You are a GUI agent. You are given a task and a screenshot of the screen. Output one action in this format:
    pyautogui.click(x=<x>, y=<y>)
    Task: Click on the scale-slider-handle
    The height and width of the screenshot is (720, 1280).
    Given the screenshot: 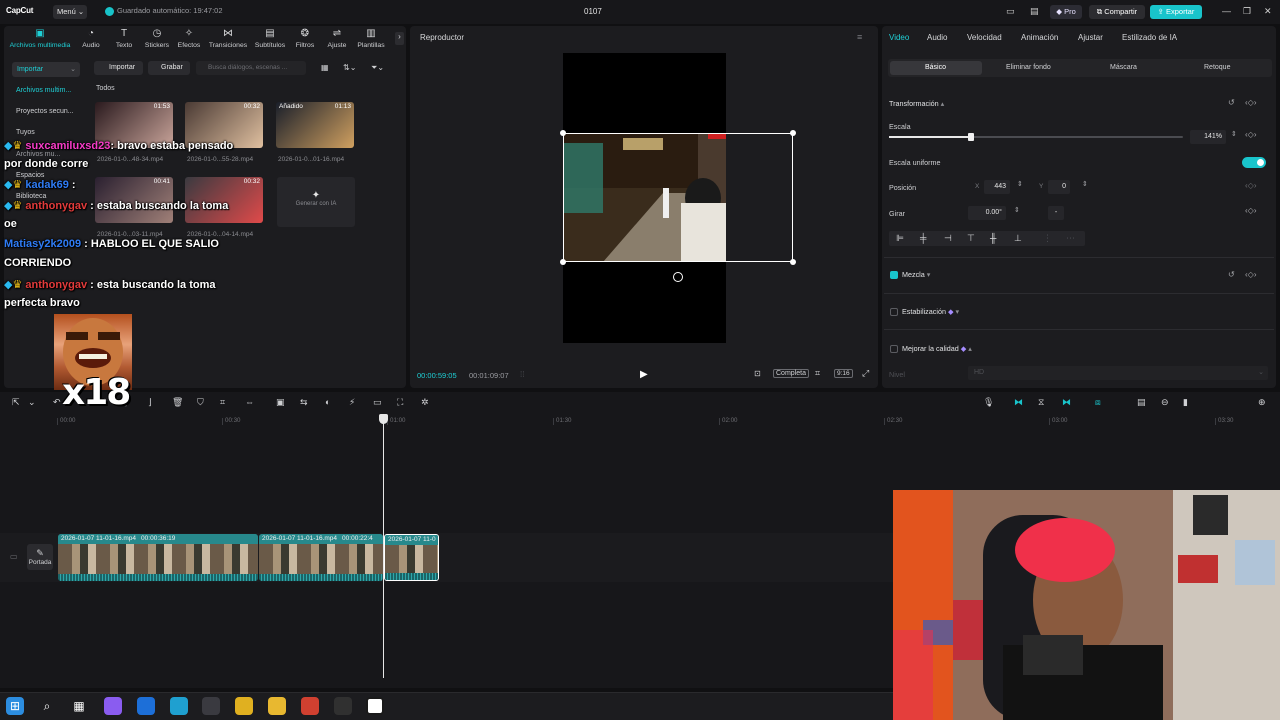 What is the action you would take?
    pyautogui.click(x=971, y=137)
    